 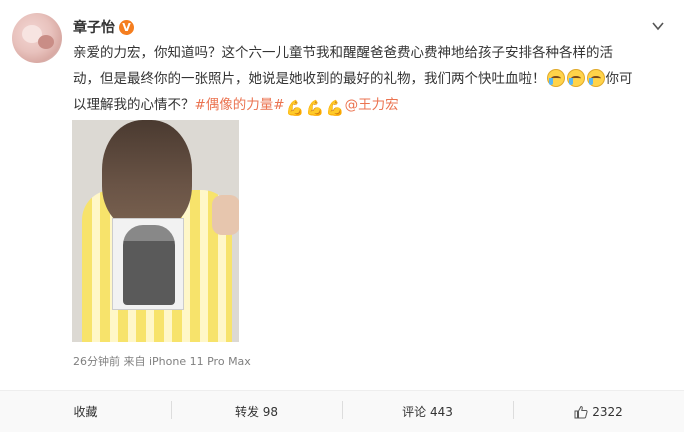 What do you see at coordinates (607, 411) in the screenshot?
I see `like-count: 2322` at bounding box center [607, 411].